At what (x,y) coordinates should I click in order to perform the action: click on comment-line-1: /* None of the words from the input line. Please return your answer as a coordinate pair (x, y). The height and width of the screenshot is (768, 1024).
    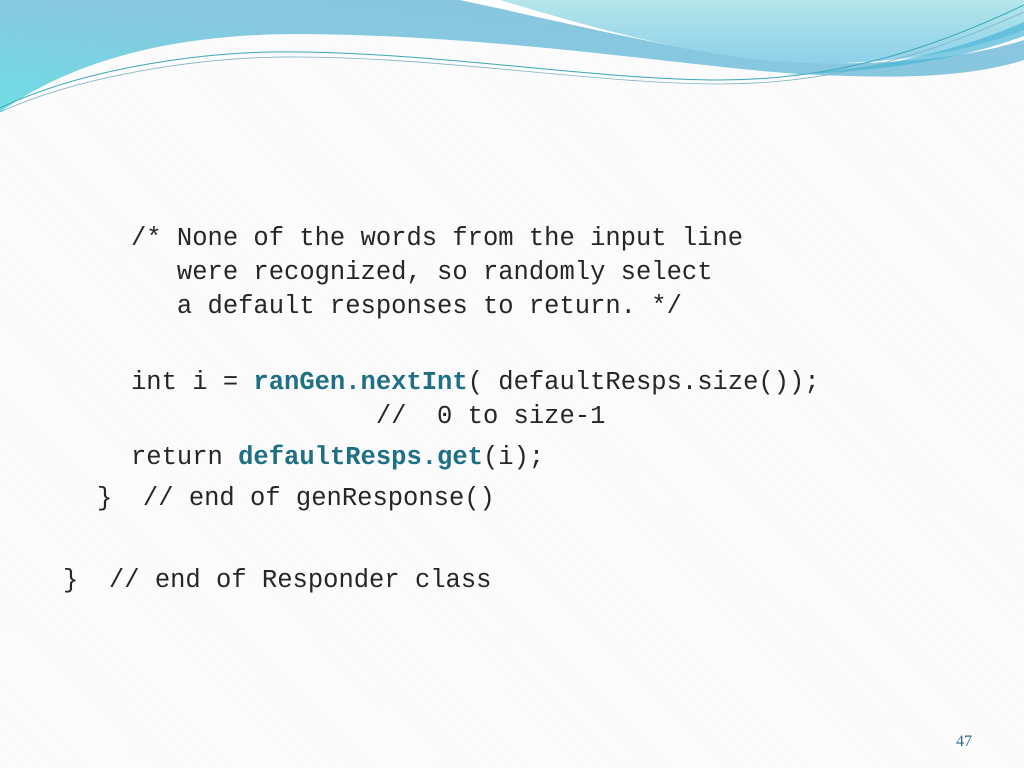
    Looking at the image, I should click on (437, 238).